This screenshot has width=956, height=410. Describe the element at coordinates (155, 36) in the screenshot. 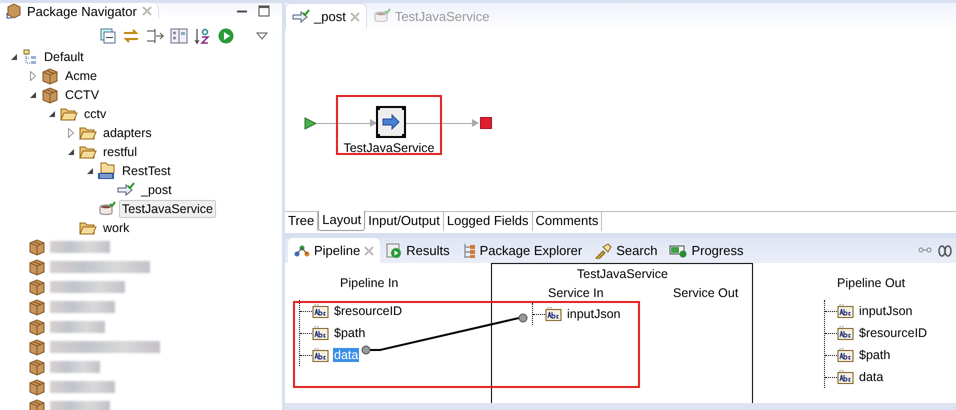

I see `filter-icon` at that location.